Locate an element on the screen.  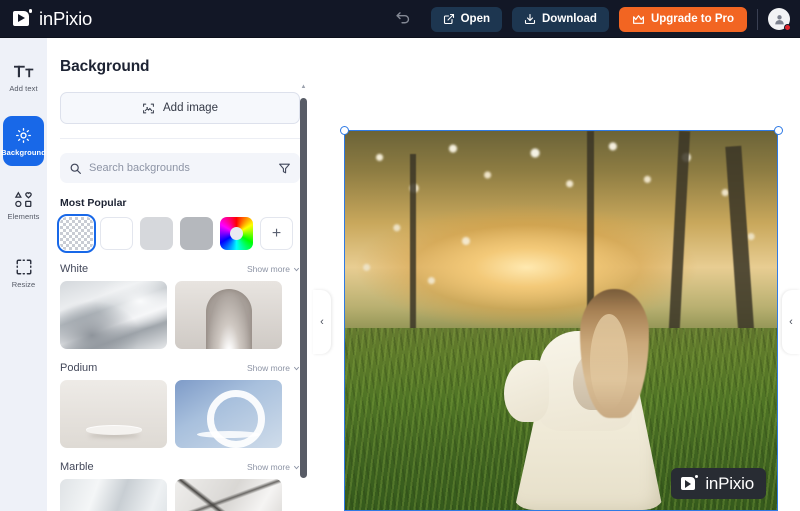
sidebar-label-elements: Elements is located at coordinates (23, 216).